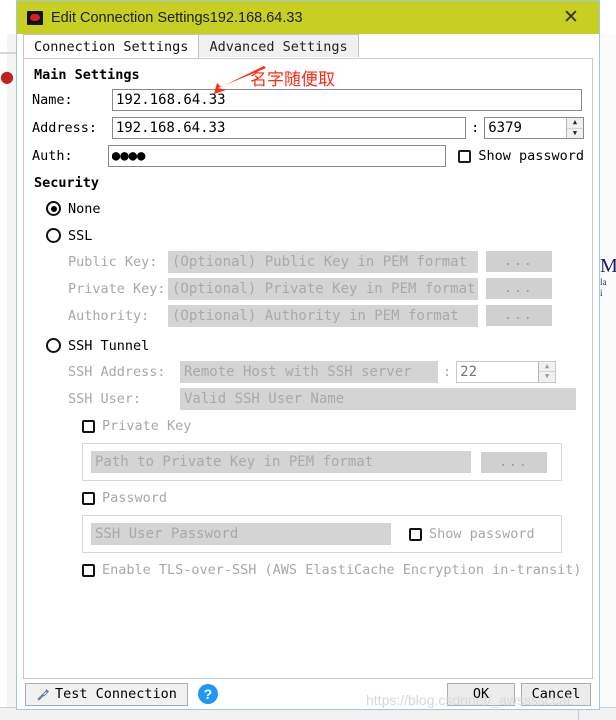  Describe the element at coordinates (481, 694) in the screenshot. I see `ok-button: OK` at that location.